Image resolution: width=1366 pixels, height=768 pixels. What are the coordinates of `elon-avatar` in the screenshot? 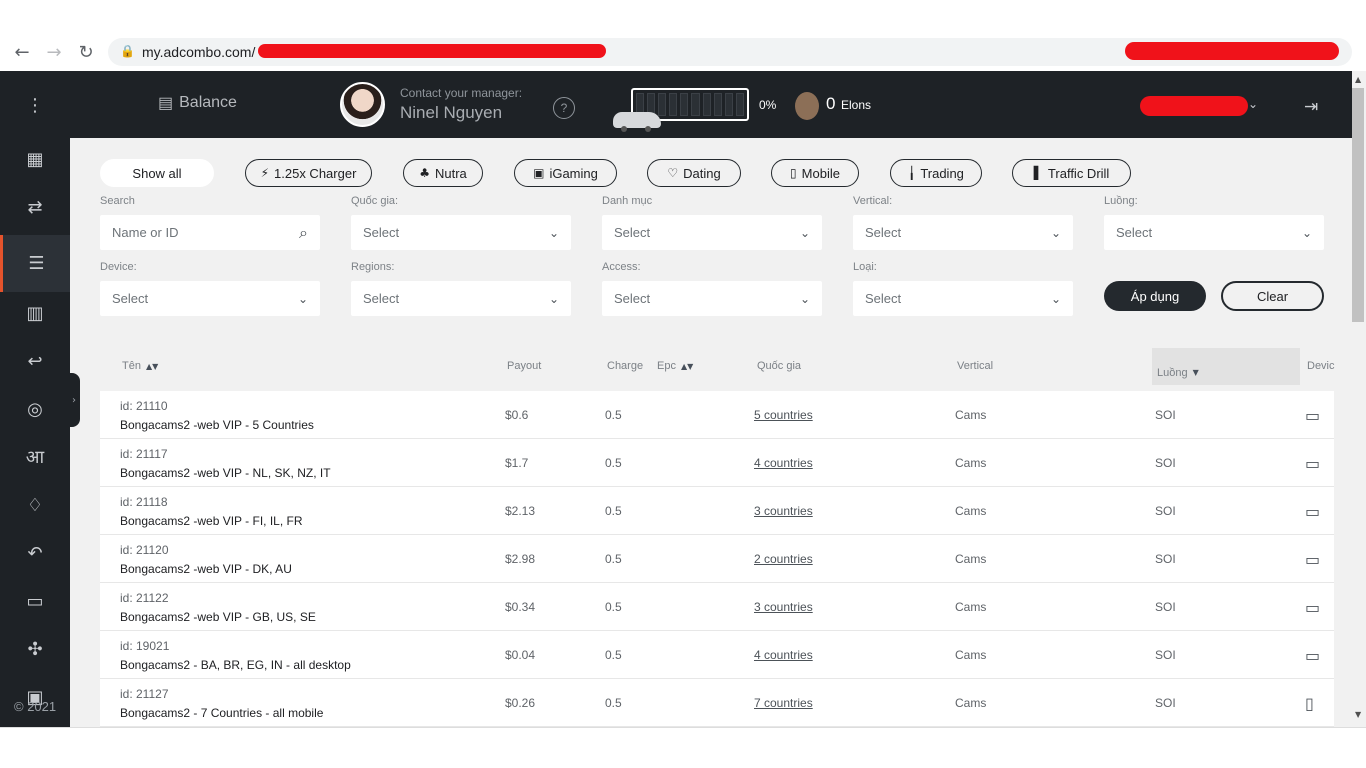 It's located at (807, 106).